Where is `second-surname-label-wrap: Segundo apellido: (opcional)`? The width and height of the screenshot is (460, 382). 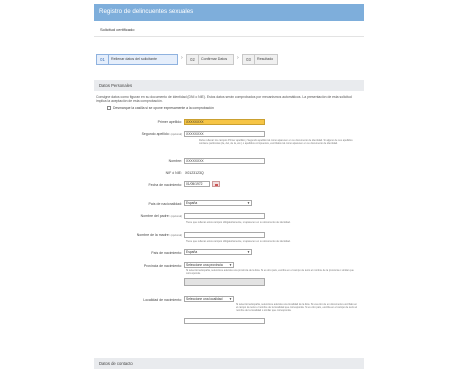
second-surname-label-wrap: Segundo apellido: (opcional) is located at coordinates (162, 134).